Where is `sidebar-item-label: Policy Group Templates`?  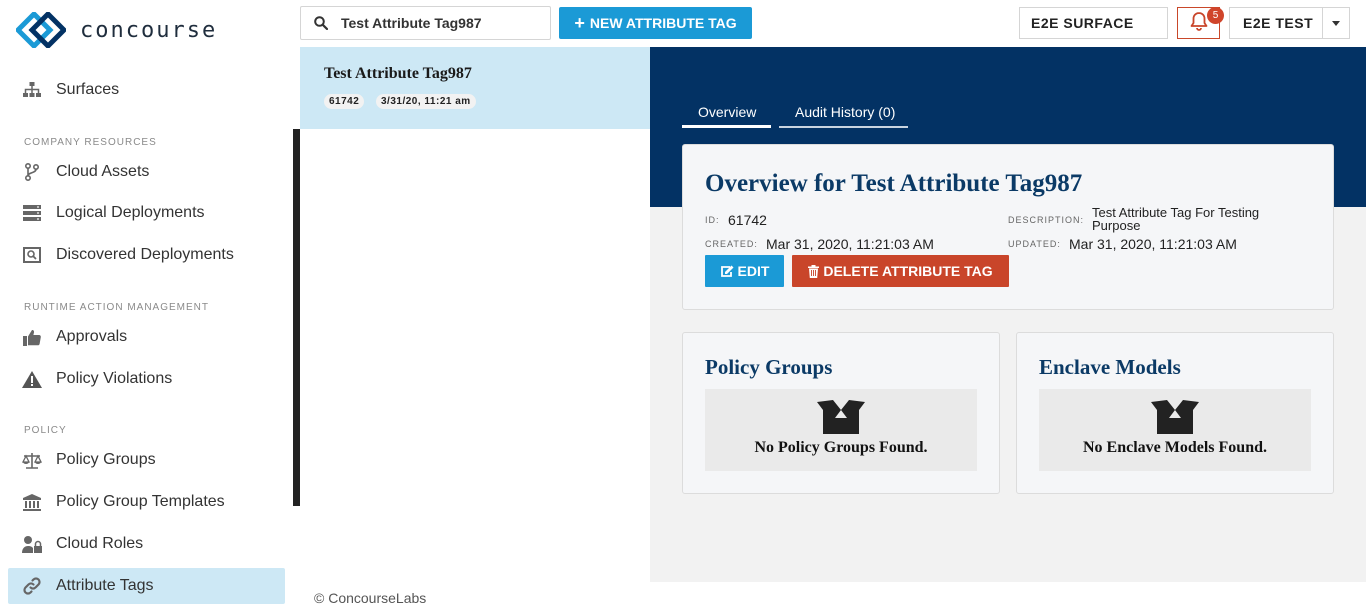 sidebar-item-label: Policy Group Templates is located at coordinates (140, 501).